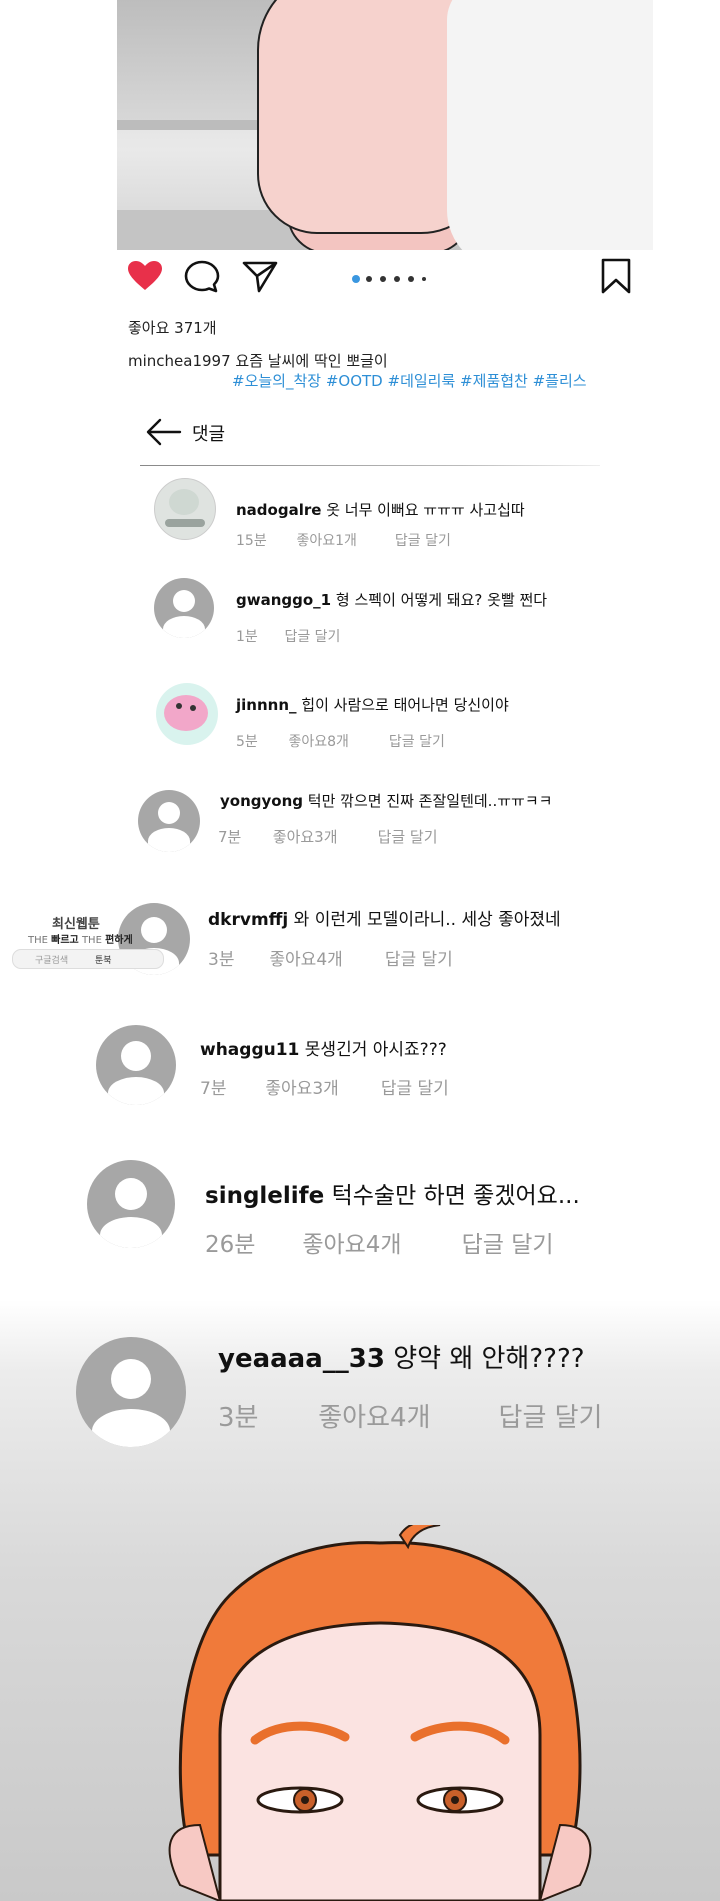  Describe the element at coordinates (202, 279) in the screenshot. I see `comment-icon` at that location.